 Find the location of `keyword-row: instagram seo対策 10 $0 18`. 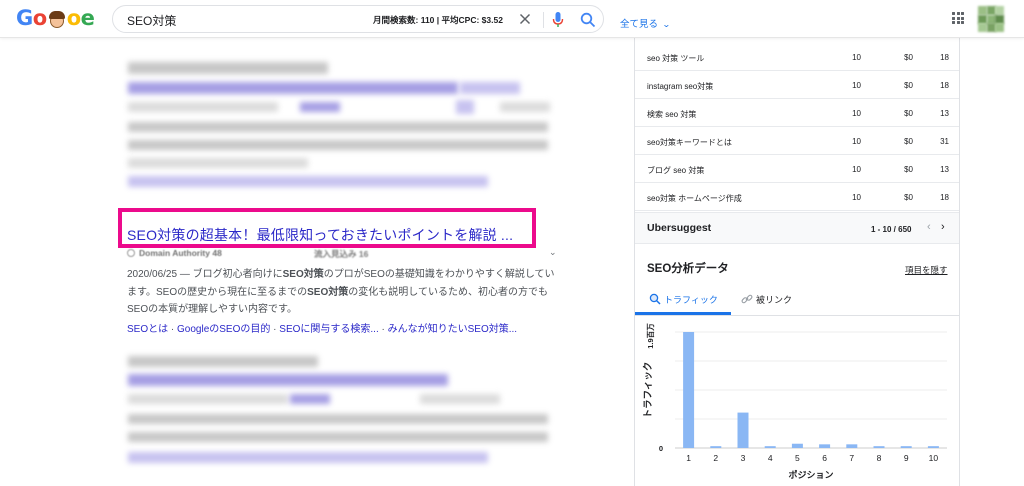

keyword-row: instagram seo対策 10 $0 18 is located at coordinates (797, 85).